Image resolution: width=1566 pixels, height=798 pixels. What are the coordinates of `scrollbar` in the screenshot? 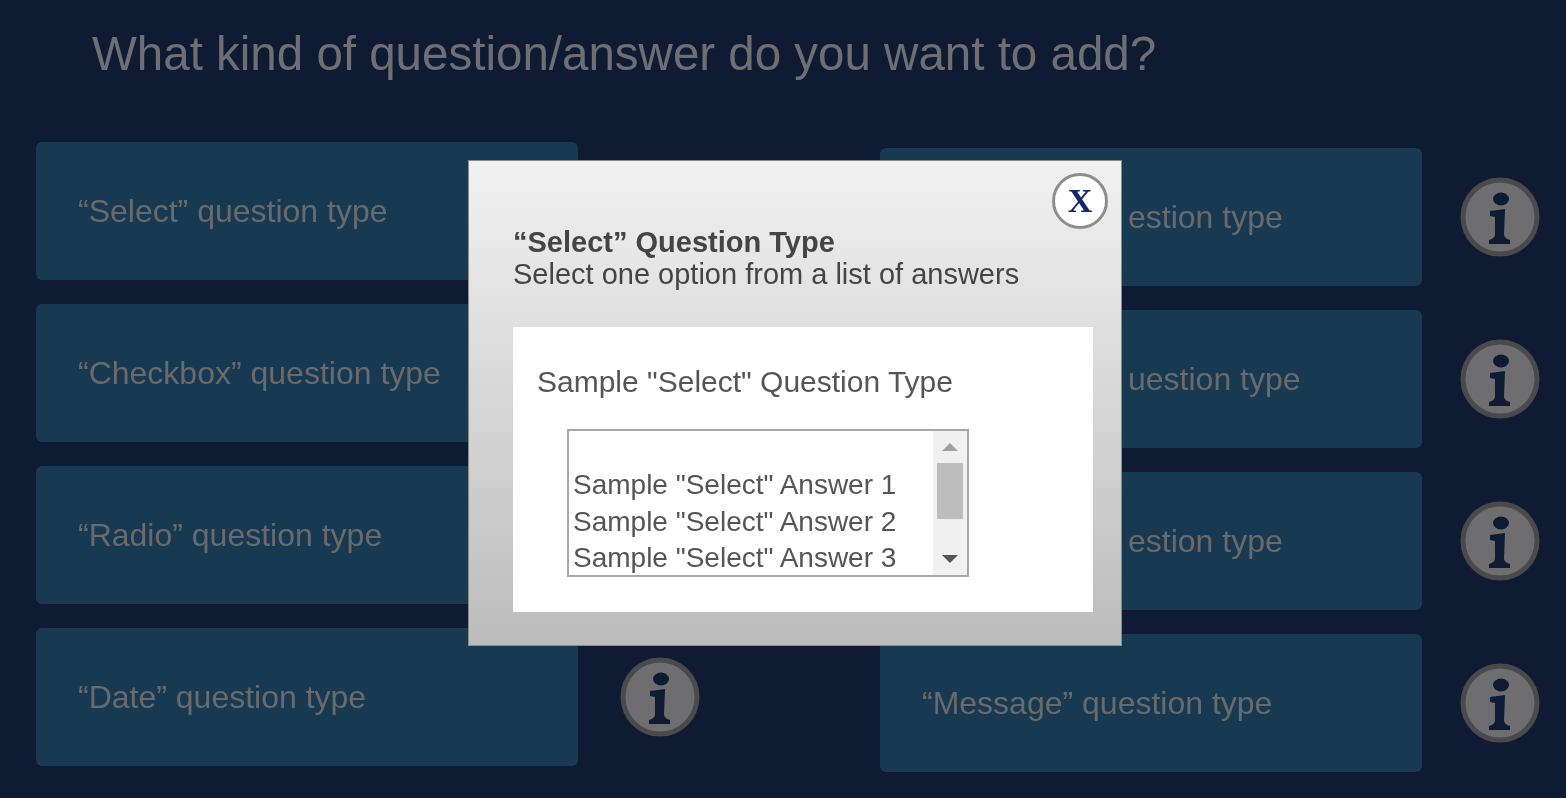 It's located at (950, 503).